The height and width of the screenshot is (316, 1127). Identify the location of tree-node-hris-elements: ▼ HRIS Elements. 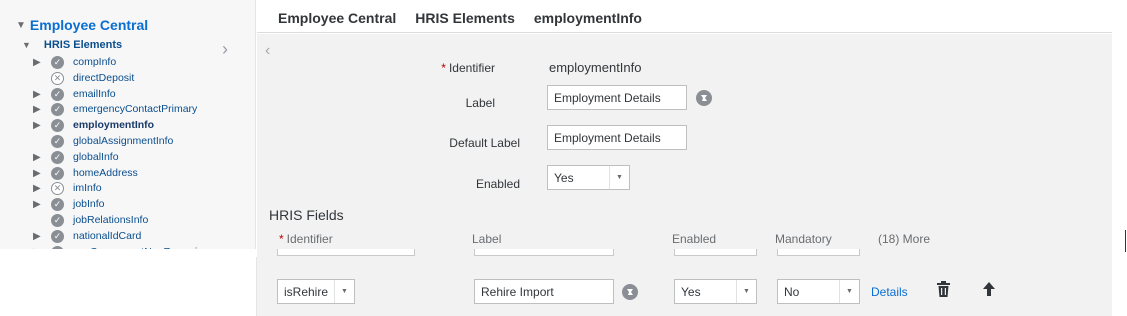
(72, 45).